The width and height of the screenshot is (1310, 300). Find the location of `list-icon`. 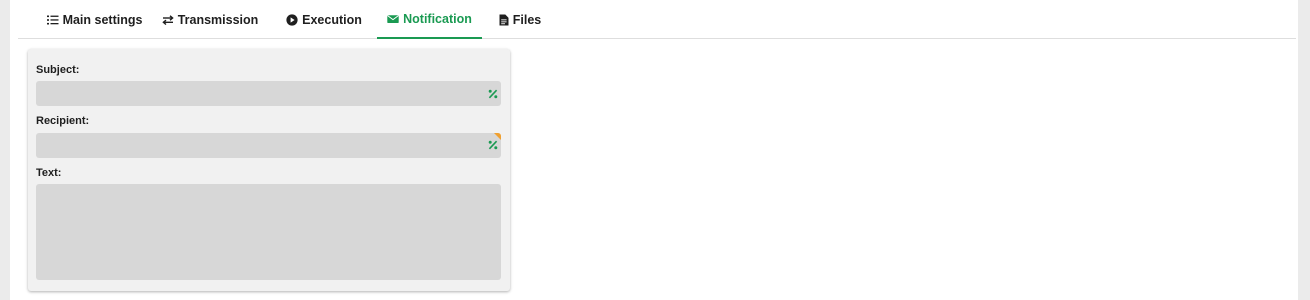

list-icon is located at coordinates (52, 20).